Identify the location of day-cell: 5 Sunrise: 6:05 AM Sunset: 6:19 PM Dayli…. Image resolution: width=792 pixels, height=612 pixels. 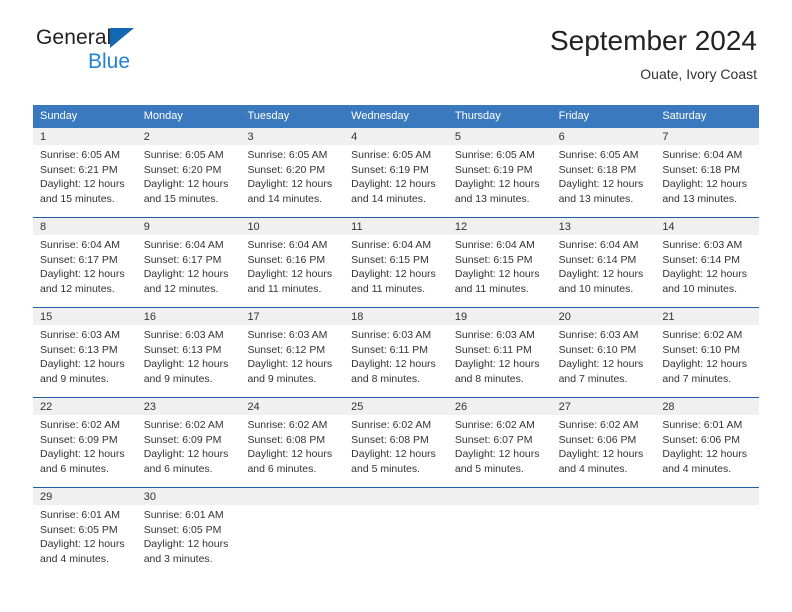
(499, 172).